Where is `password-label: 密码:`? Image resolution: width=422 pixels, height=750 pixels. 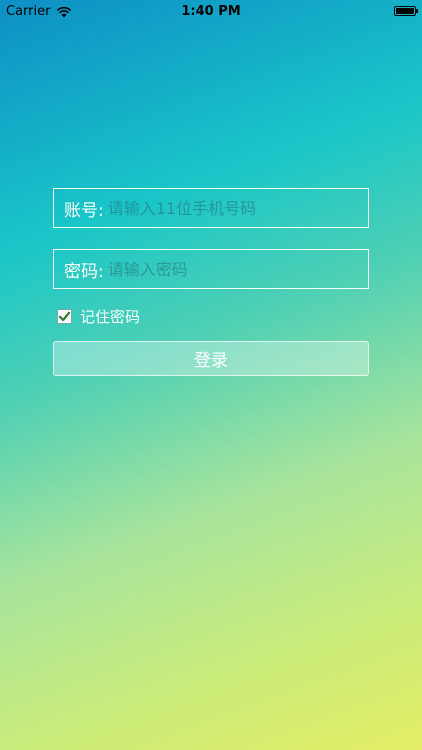
password-label: 密码: is located at coordinates (84, 271).